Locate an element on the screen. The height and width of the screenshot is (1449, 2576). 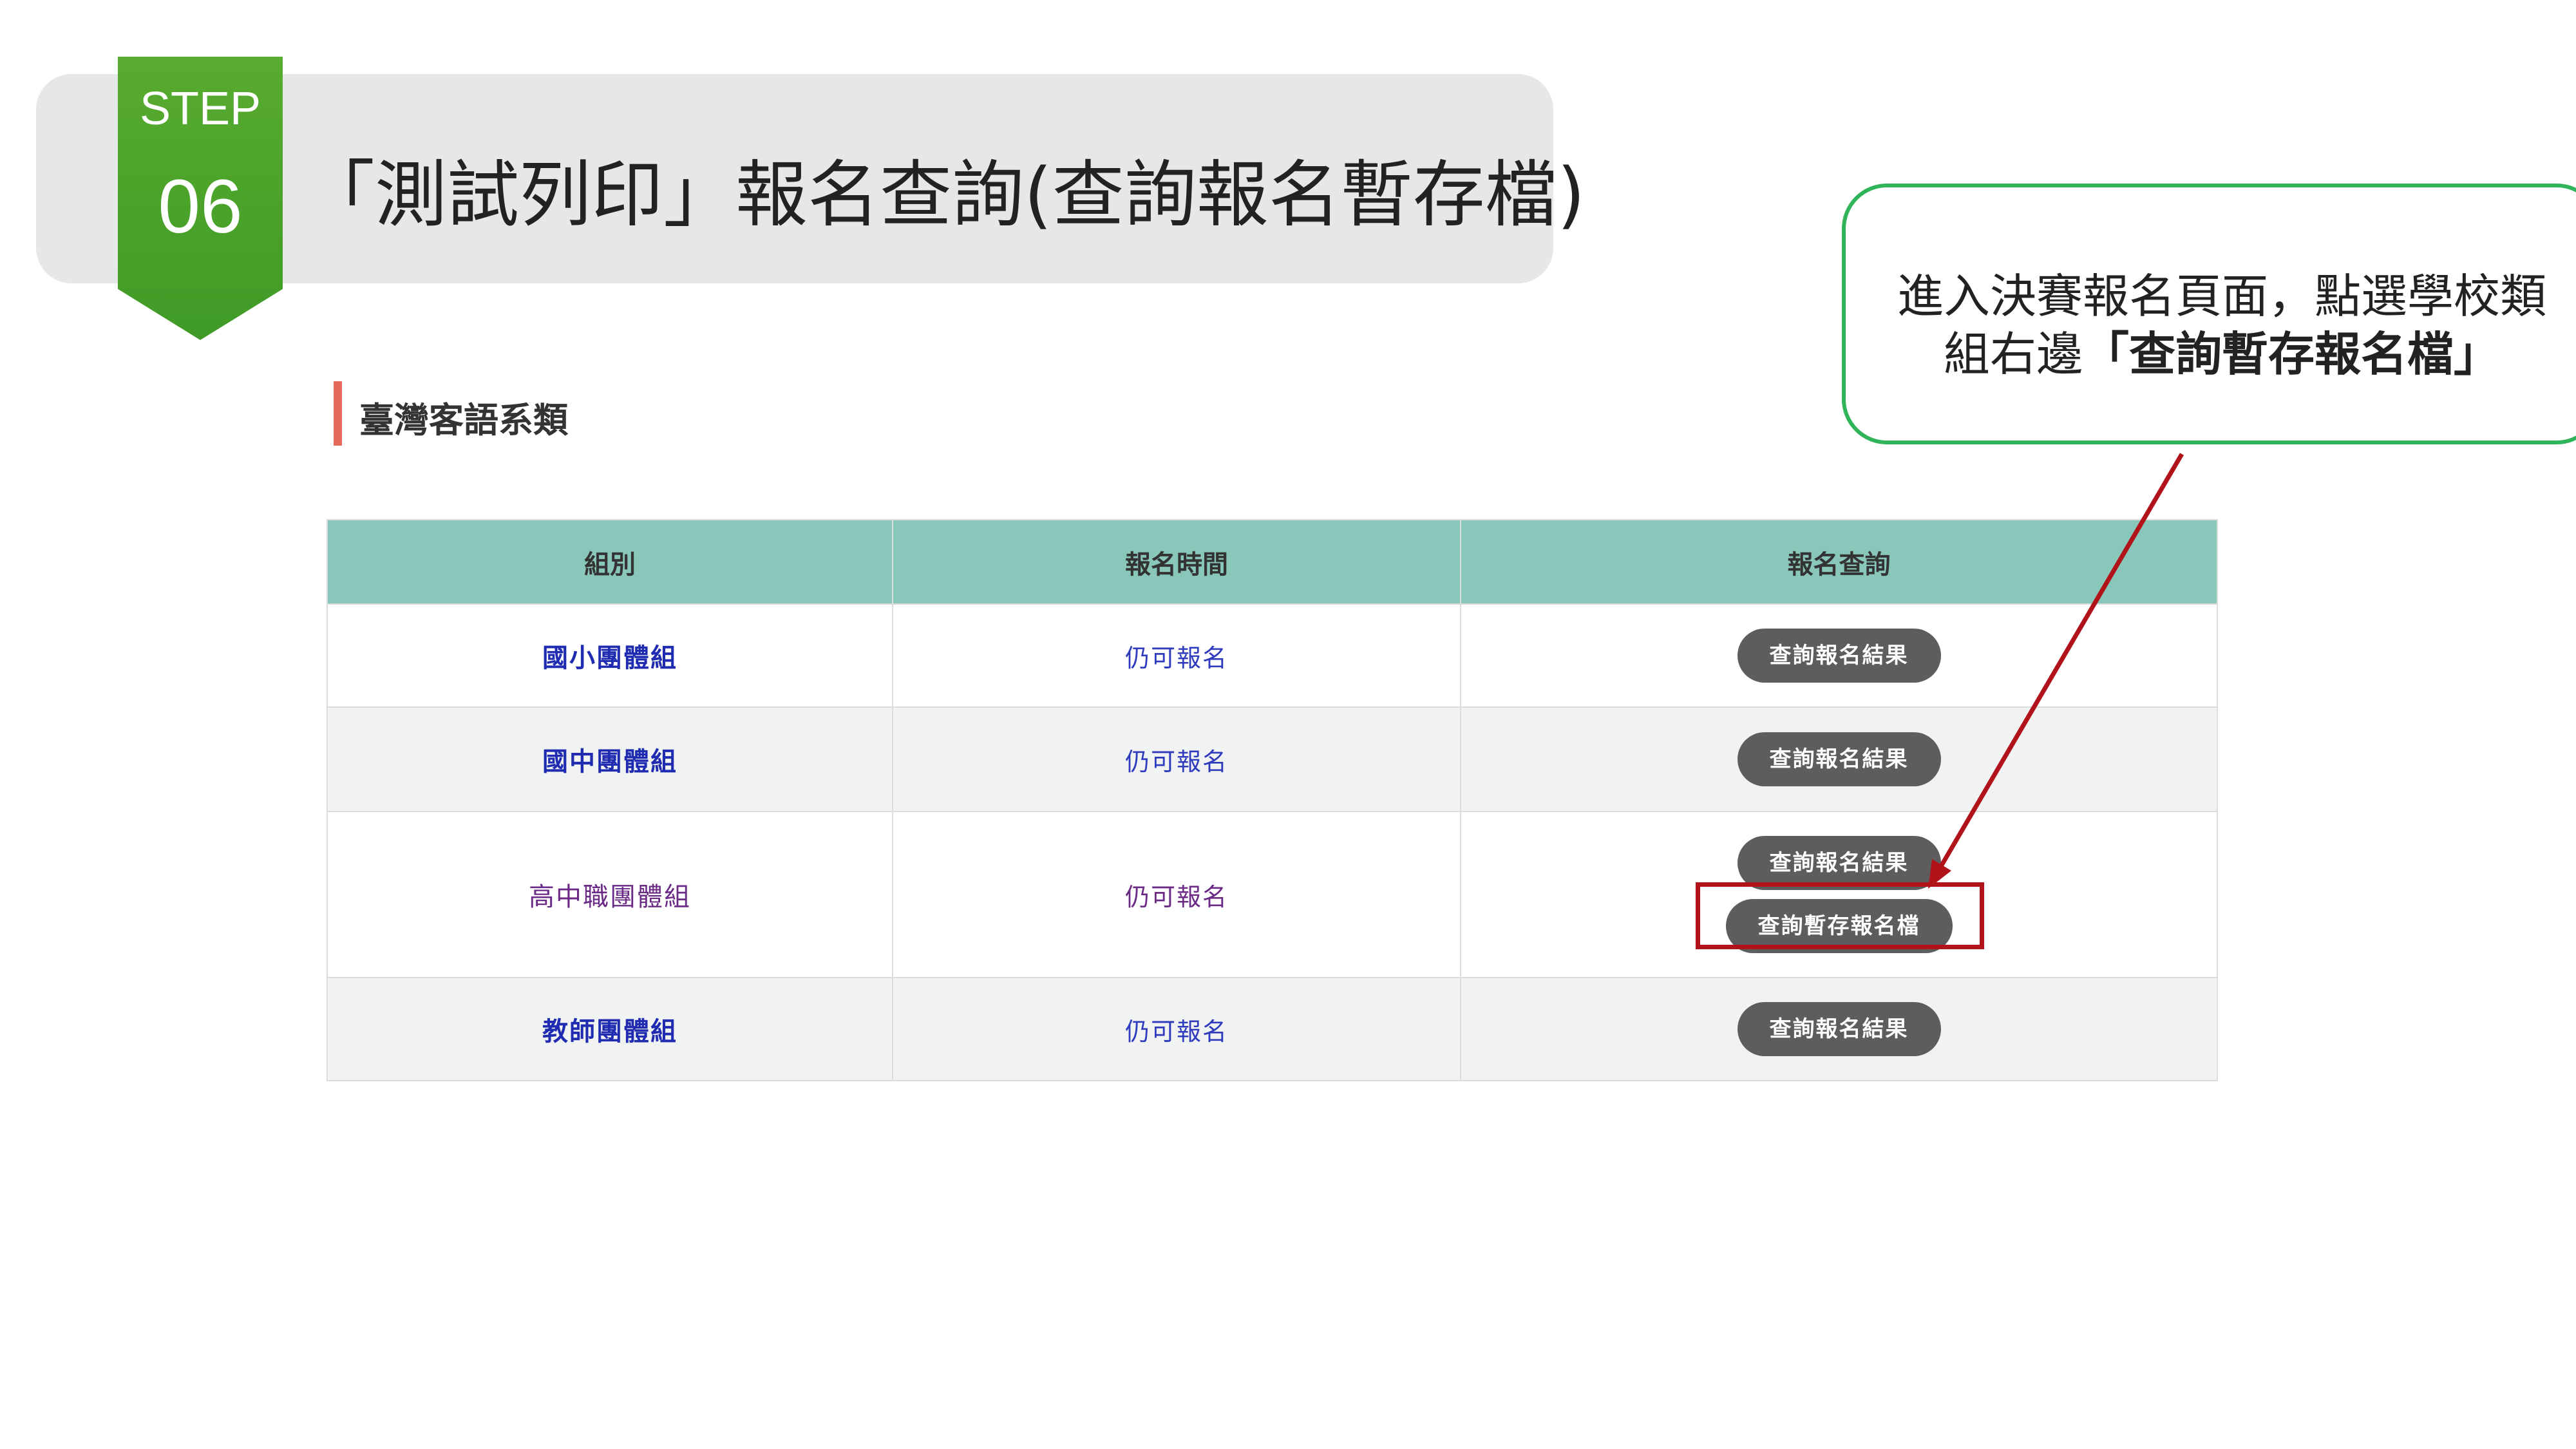
group-cell: 高中職團體組 is located at coordinates (610, 894).